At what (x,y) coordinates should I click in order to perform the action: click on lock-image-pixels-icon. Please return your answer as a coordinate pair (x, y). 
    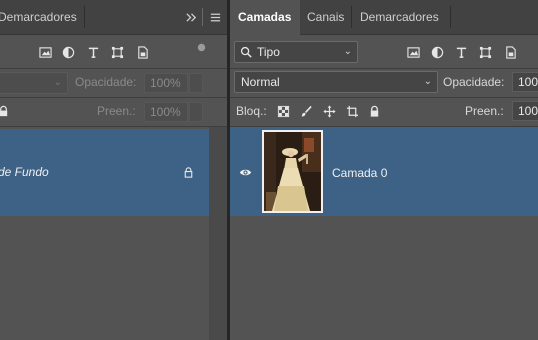
    Looking at the image, I should click on (306, 111).